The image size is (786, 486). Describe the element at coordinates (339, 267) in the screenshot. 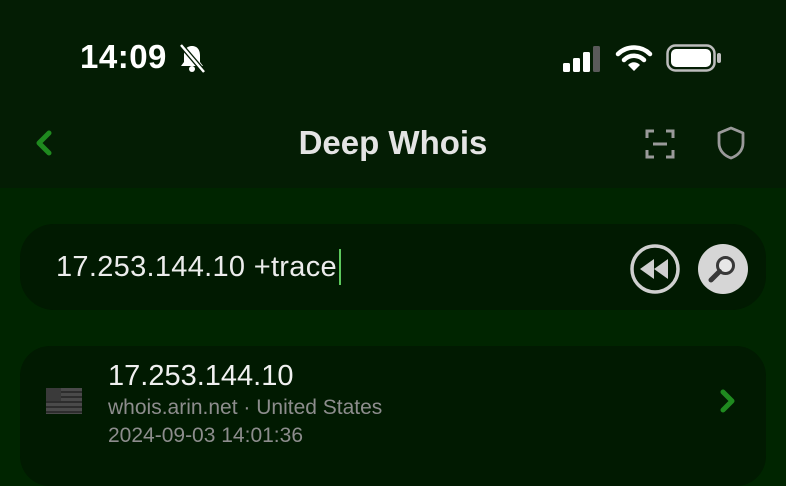

I see `text-caret` at that location.